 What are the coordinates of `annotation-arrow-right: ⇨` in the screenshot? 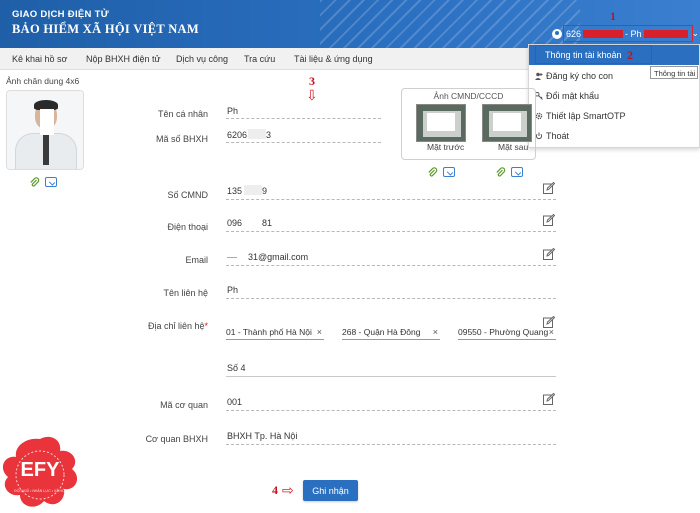 It's located at (288, 490).